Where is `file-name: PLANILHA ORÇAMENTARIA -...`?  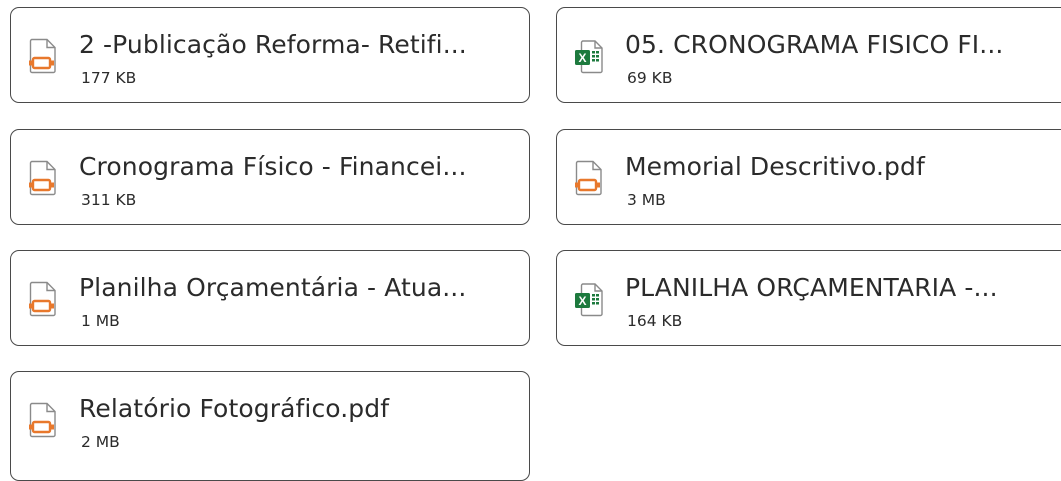
file-name: PLANILHA ORÇAMENTARIA -... is located at coordinates (811, 287).